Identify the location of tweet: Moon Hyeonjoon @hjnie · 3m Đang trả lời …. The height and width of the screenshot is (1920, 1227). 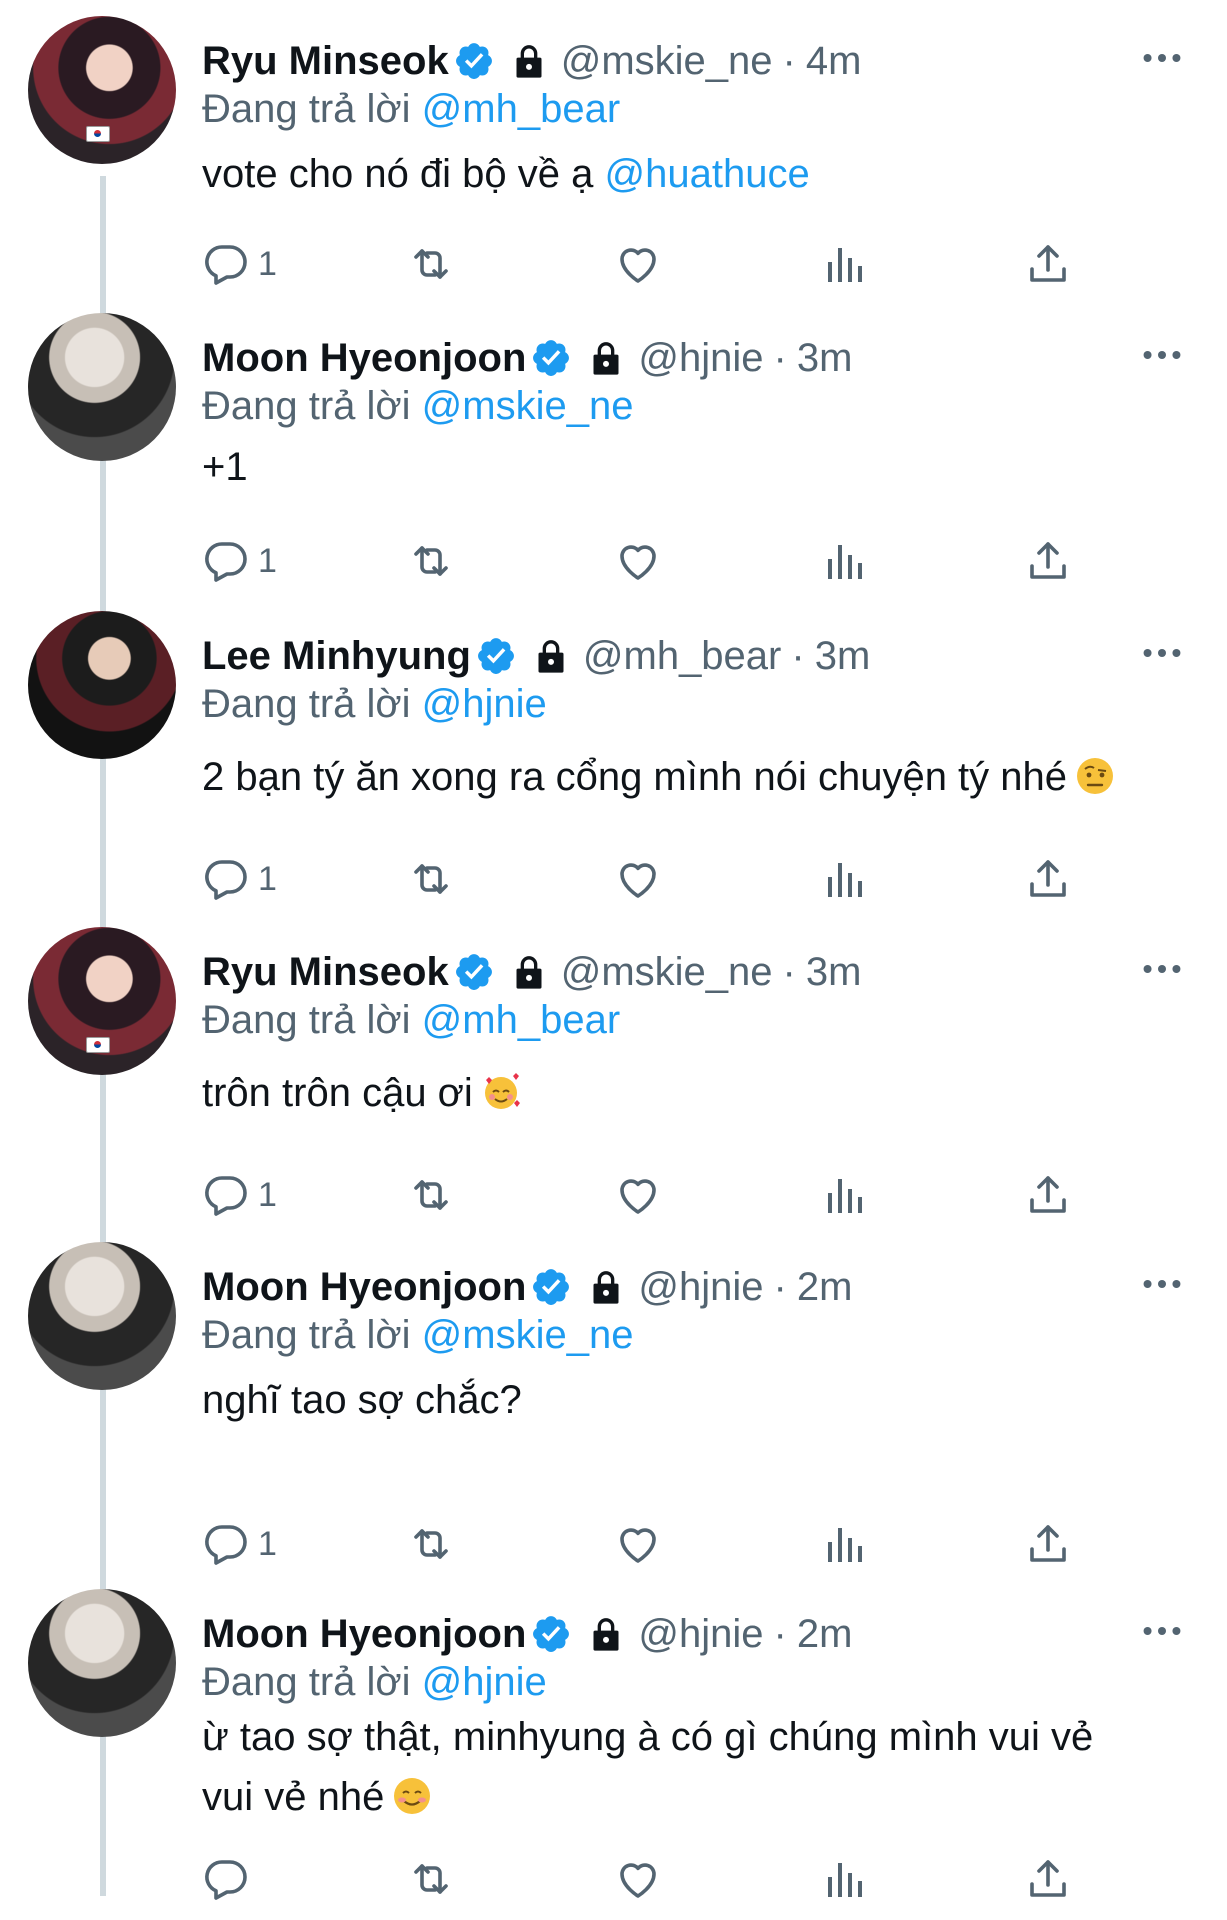
(613, 448).